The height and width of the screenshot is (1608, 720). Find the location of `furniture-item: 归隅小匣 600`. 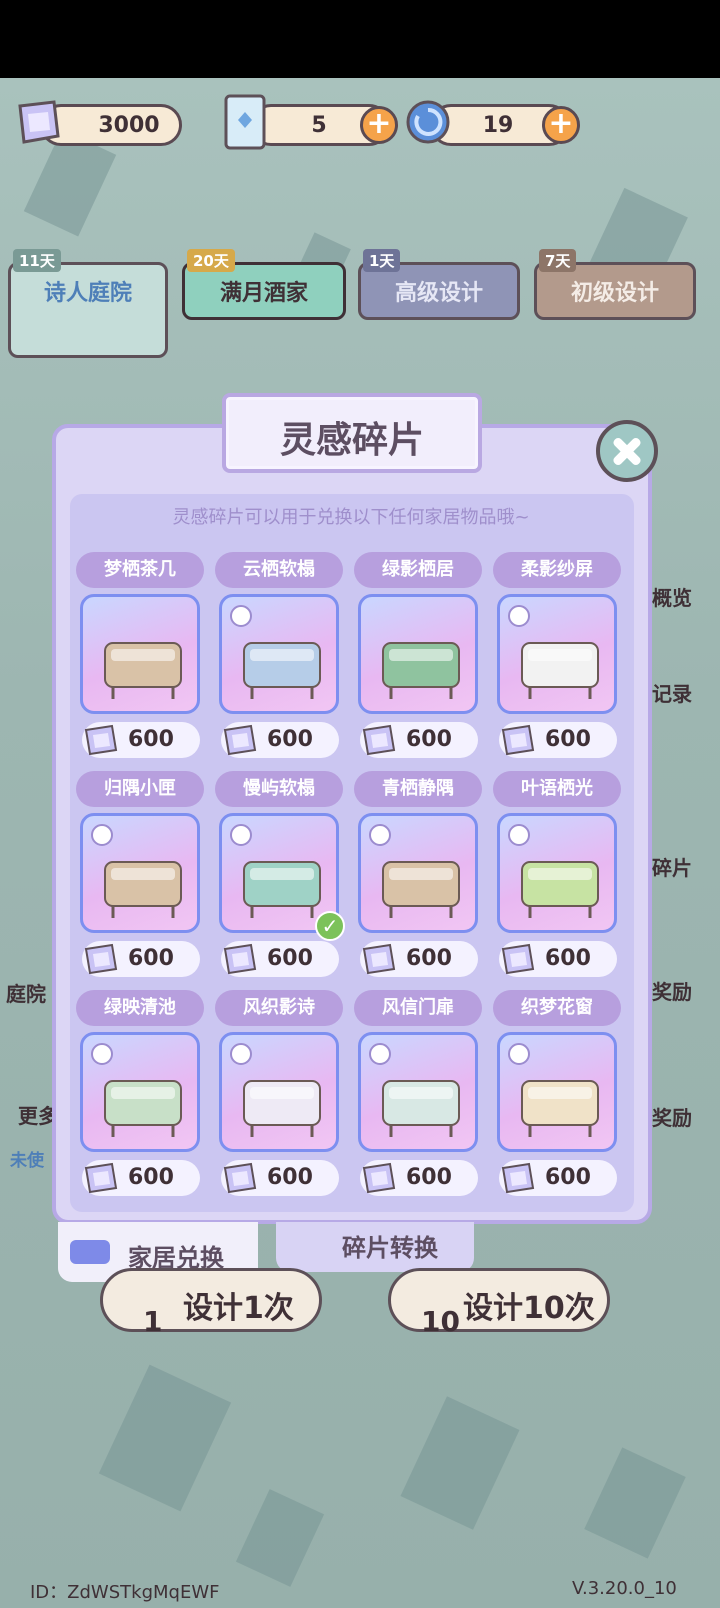

furniture-item: 归隅小匣 600 is located at coordinates (140, 876).